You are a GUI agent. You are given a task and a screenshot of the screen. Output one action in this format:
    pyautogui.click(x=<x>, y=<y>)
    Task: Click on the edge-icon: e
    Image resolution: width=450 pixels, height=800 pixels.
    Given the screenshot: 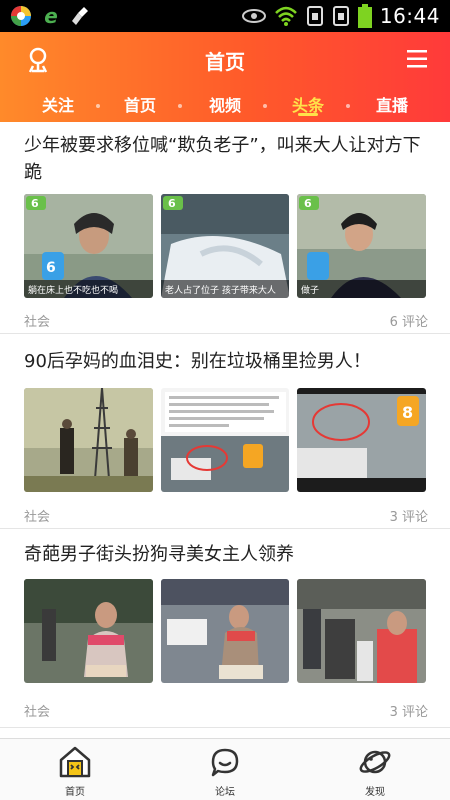 What is the action you would take?
    pyautogui.click(x=51, y=16)
    